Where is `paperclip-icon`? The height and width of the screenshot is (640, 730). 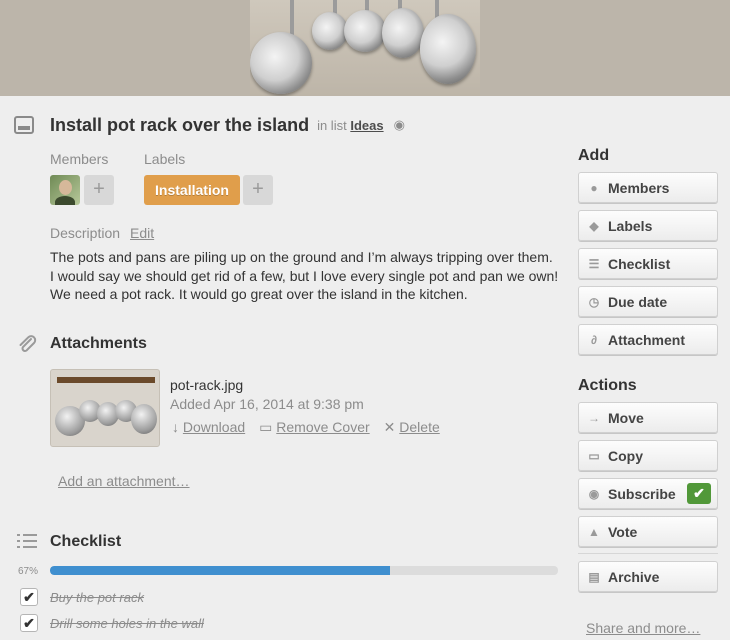
paperclip-icon is located at coordinates (27, 347).